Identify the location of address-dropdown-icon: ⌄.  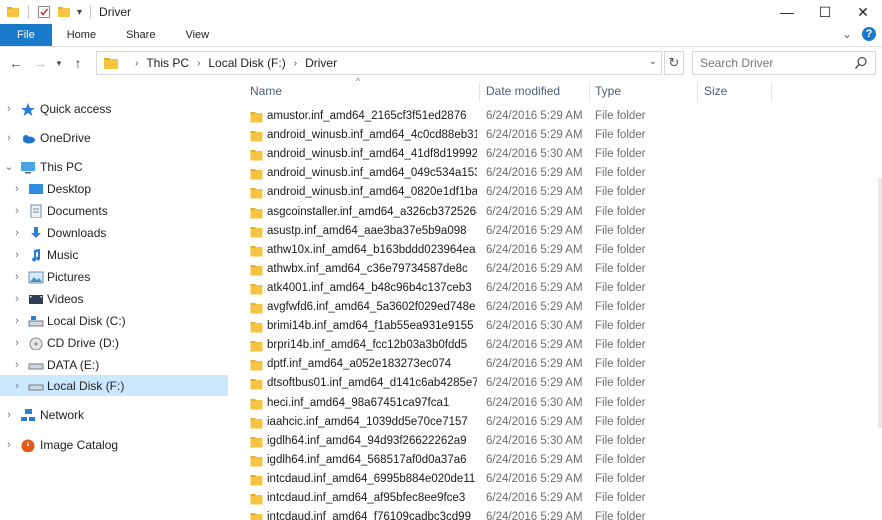
(653, 61).